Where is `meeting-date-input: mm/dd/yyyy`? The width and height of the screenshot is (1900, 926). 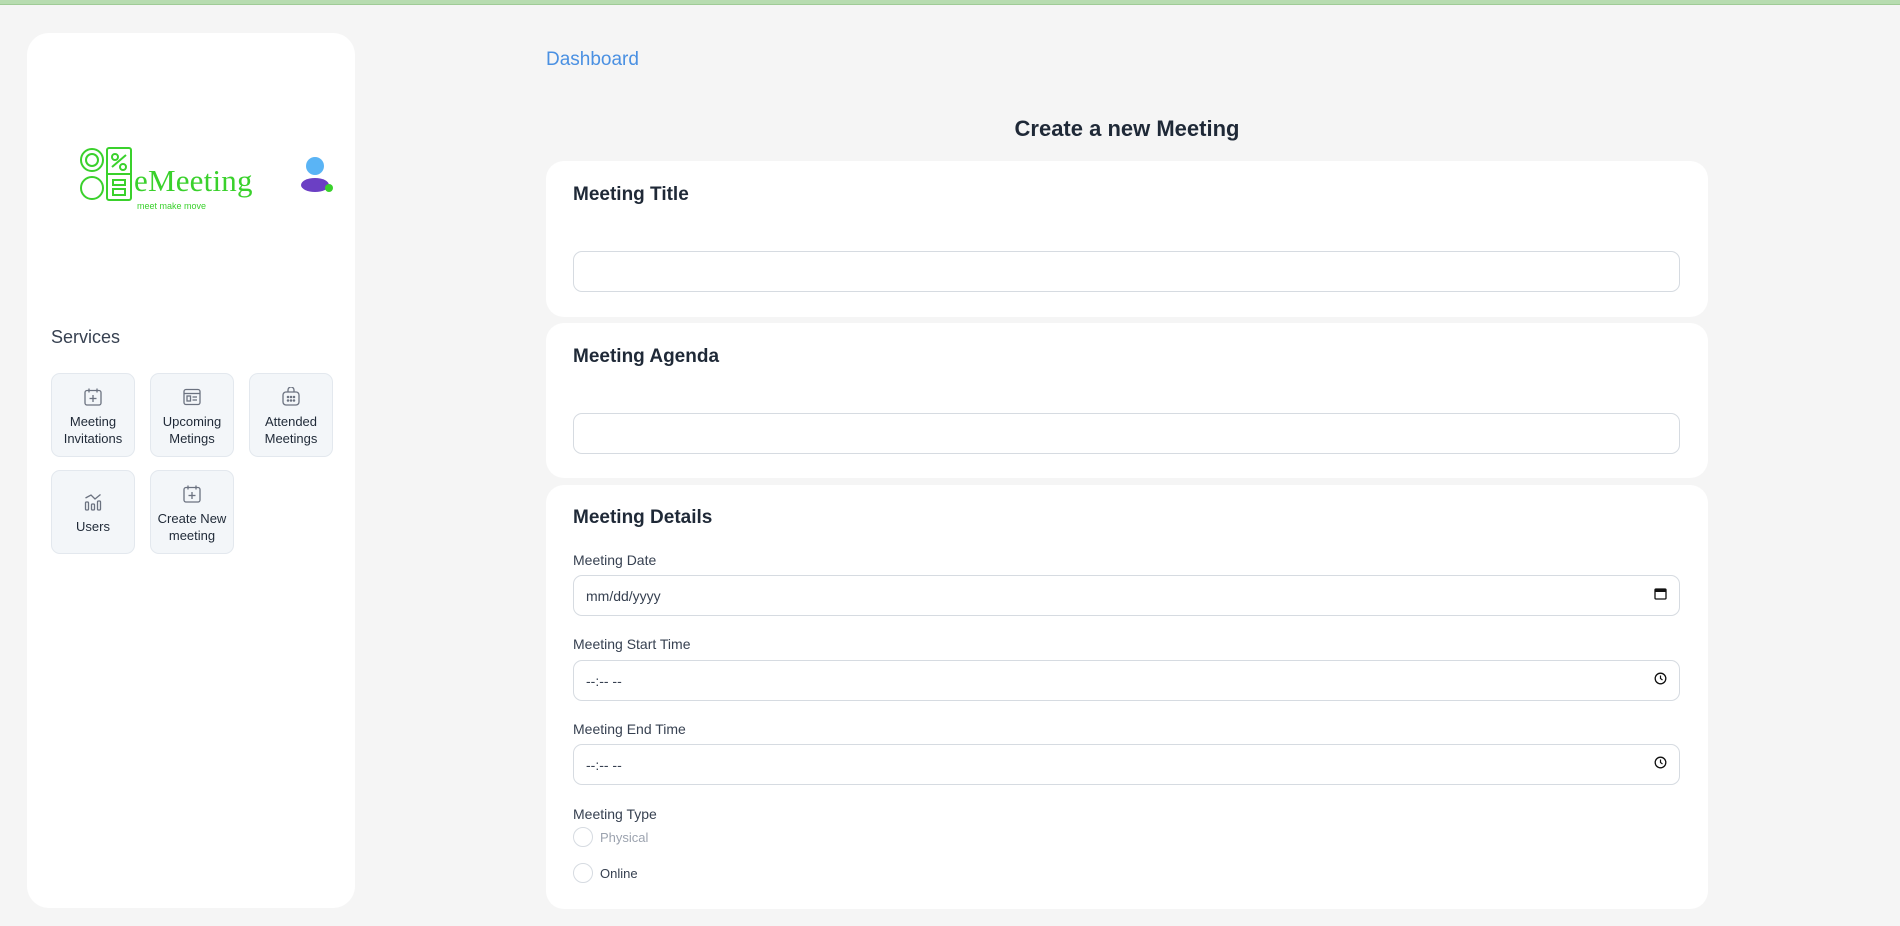
meeting-date-input: mm/dd/yyyy is located at coordinates (1126, 595).